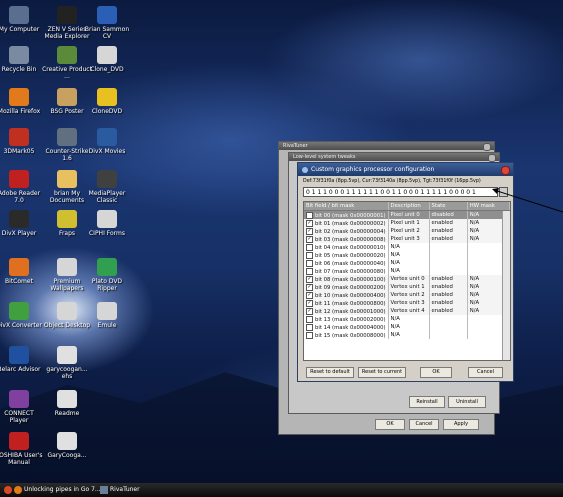 The height and width of the screenshot is (497, 563). Describe the element at coordinates (22, 141) in the screenshot. I see `desktop-icon: 3DMark05` at that location.